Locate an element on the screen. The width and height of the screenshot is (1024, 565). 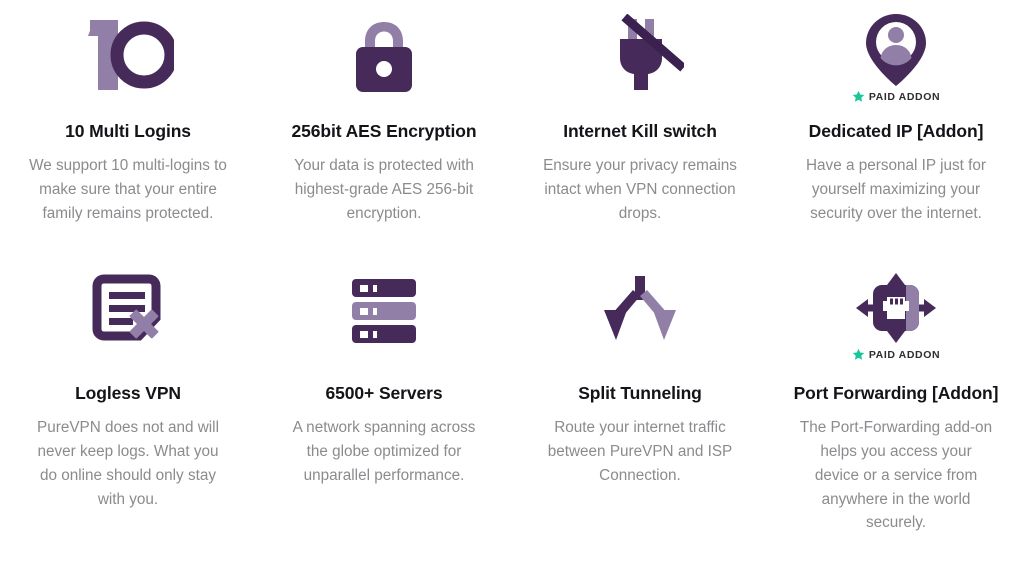
split-arrows-icon is located at coordinates (640, 308).